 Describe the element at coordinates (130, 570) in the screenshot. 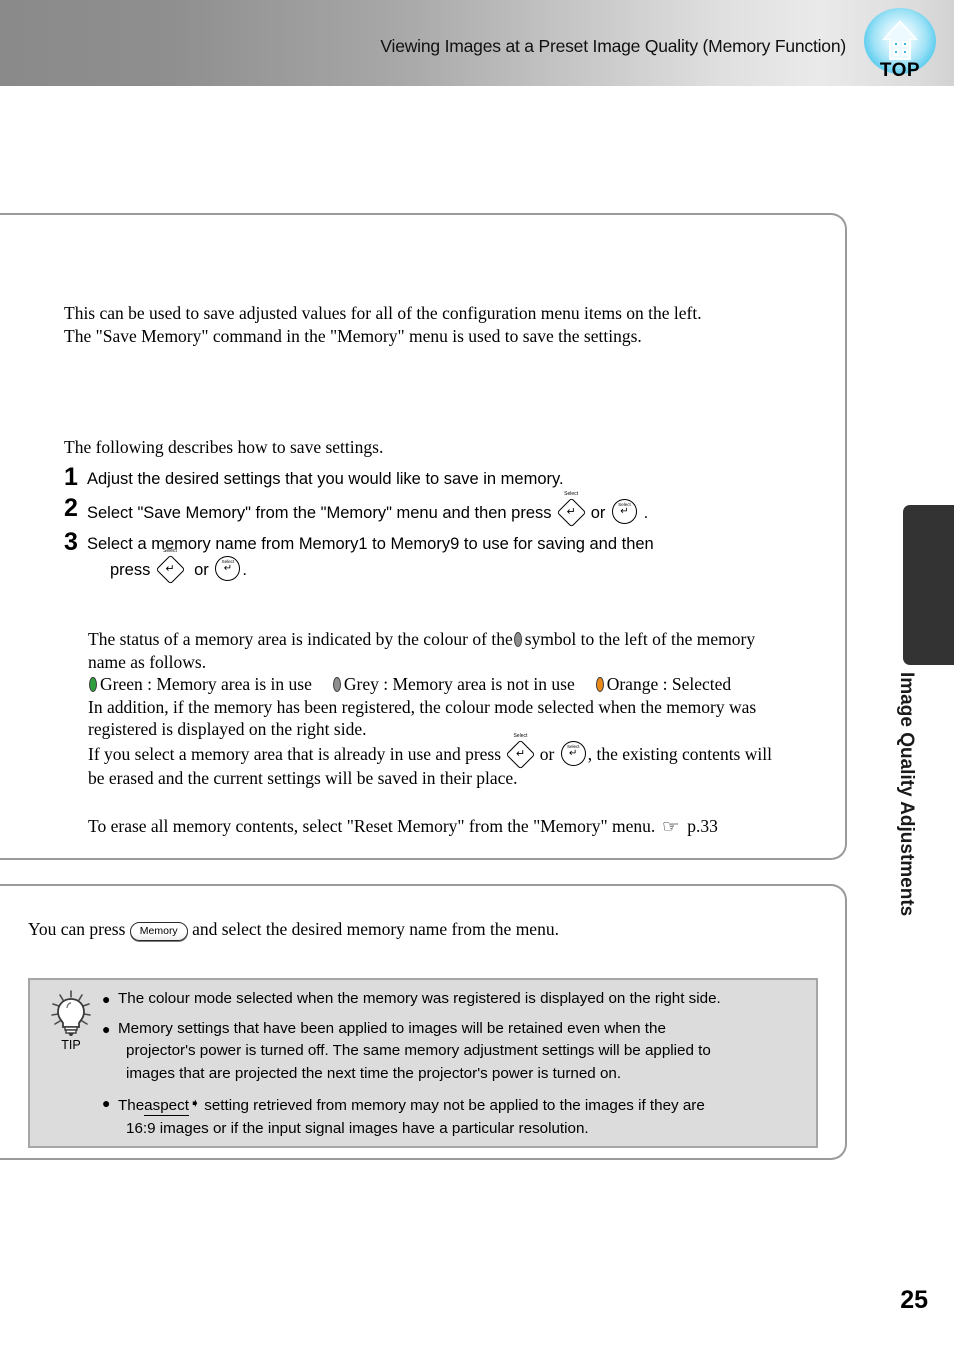

I see `press-label: press` at that location.